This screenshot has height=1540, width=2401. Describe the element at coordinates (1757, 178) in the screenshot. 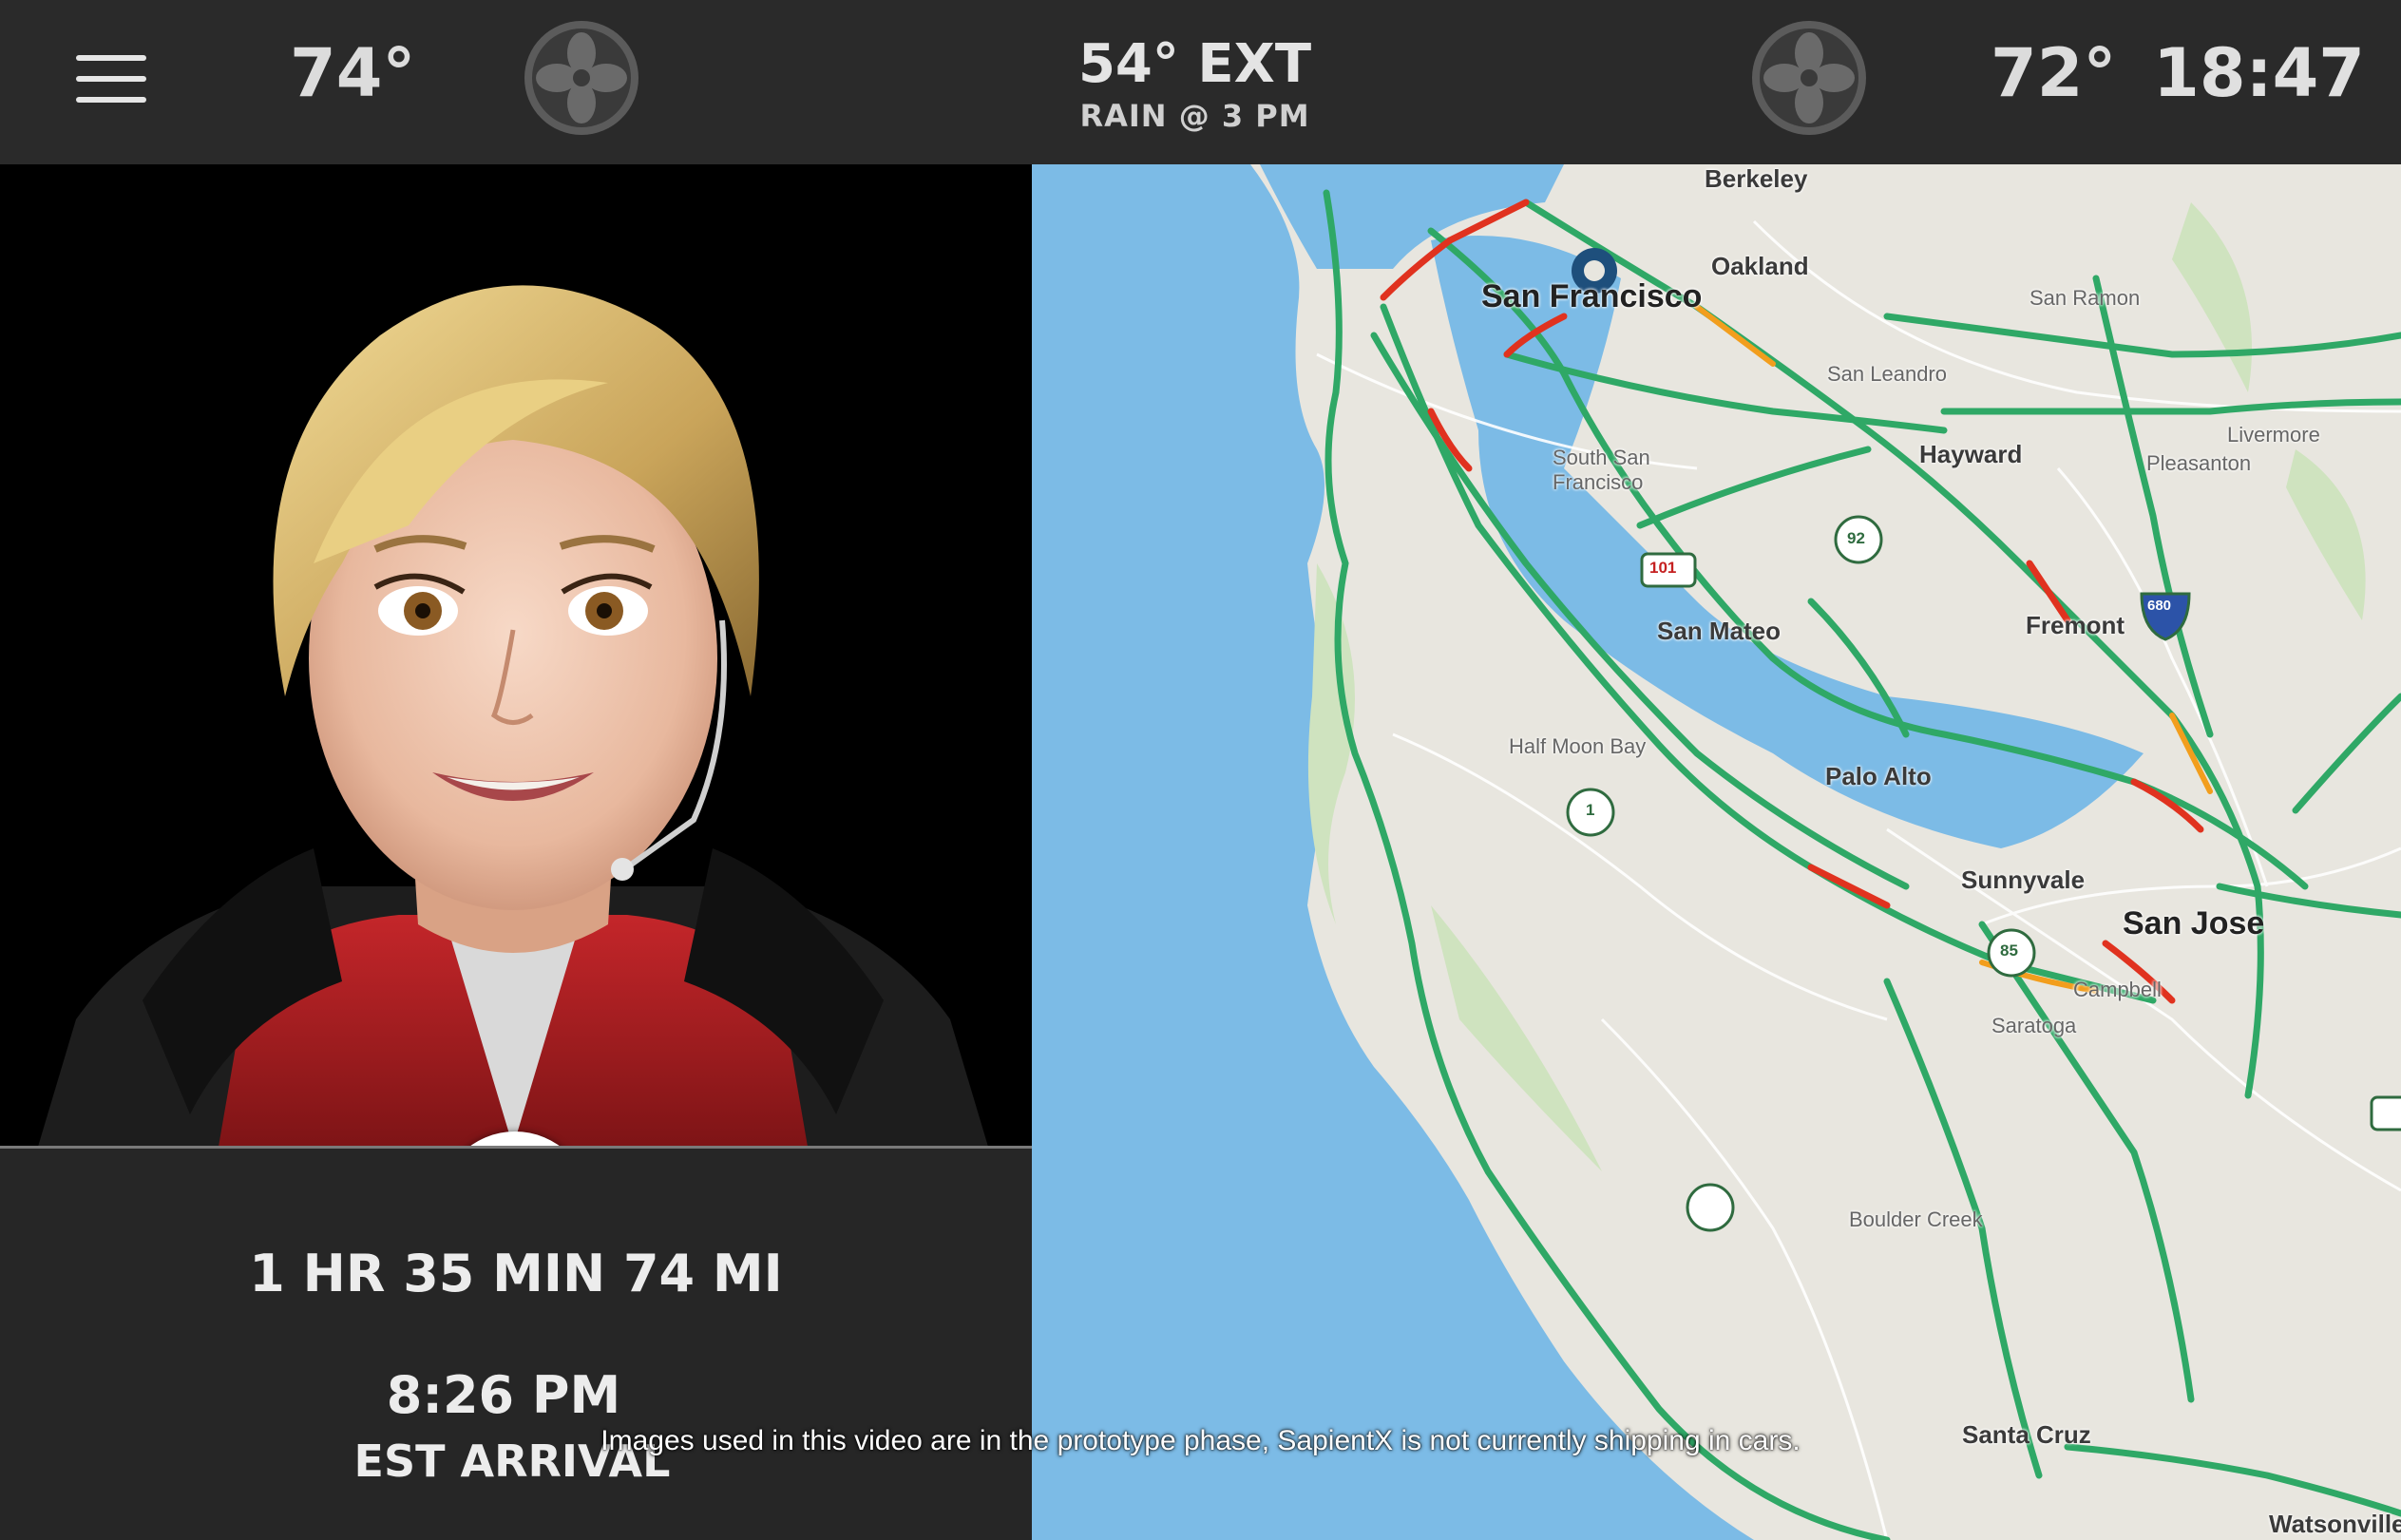

I see `map-label-berkeley: Berkeley` at that location.